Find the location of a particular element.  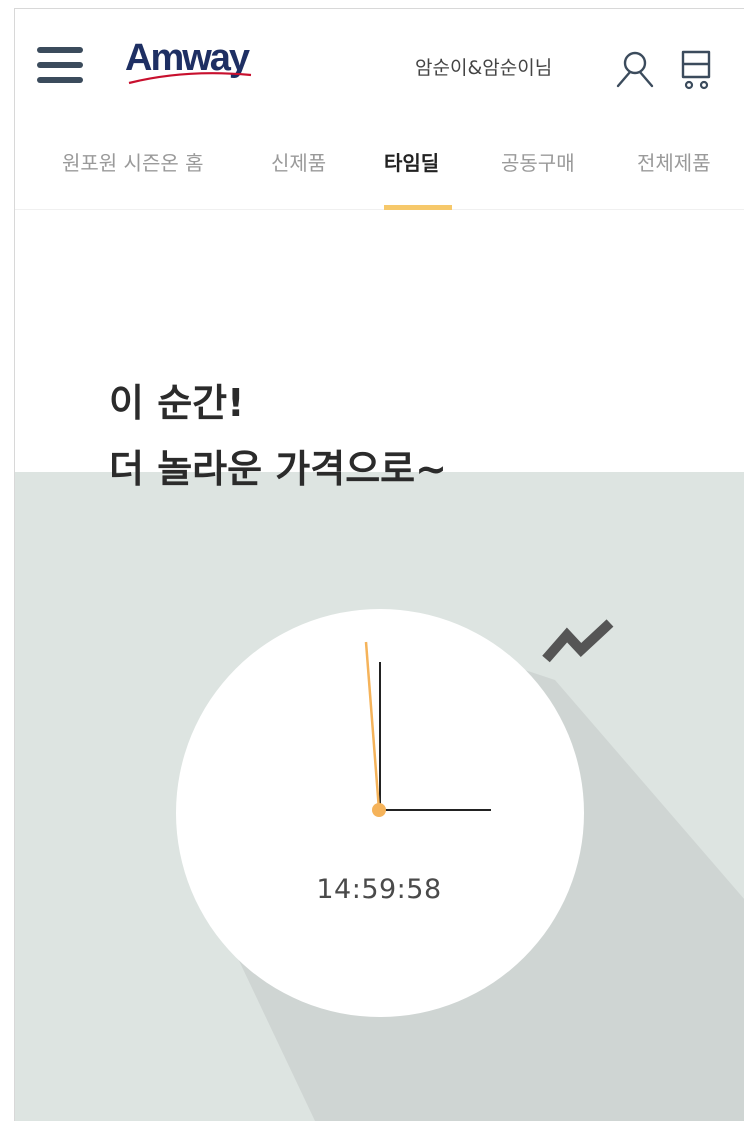

top-header: Amway 암순이&암순이님 is located at coordinates (379, 65).